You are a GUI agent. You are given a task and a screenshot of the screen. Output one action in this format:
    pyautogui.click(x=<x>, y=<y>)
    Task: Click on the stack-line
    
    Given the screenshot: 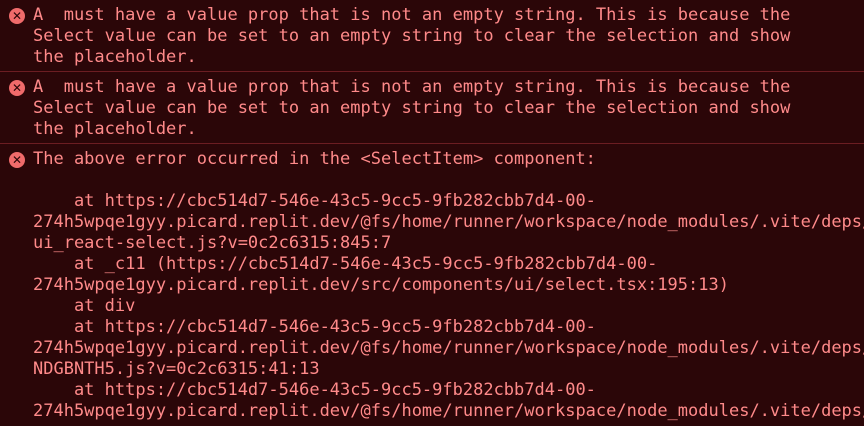 What is the action you would take?
    pyautogui.click(x=446, y=180)
    